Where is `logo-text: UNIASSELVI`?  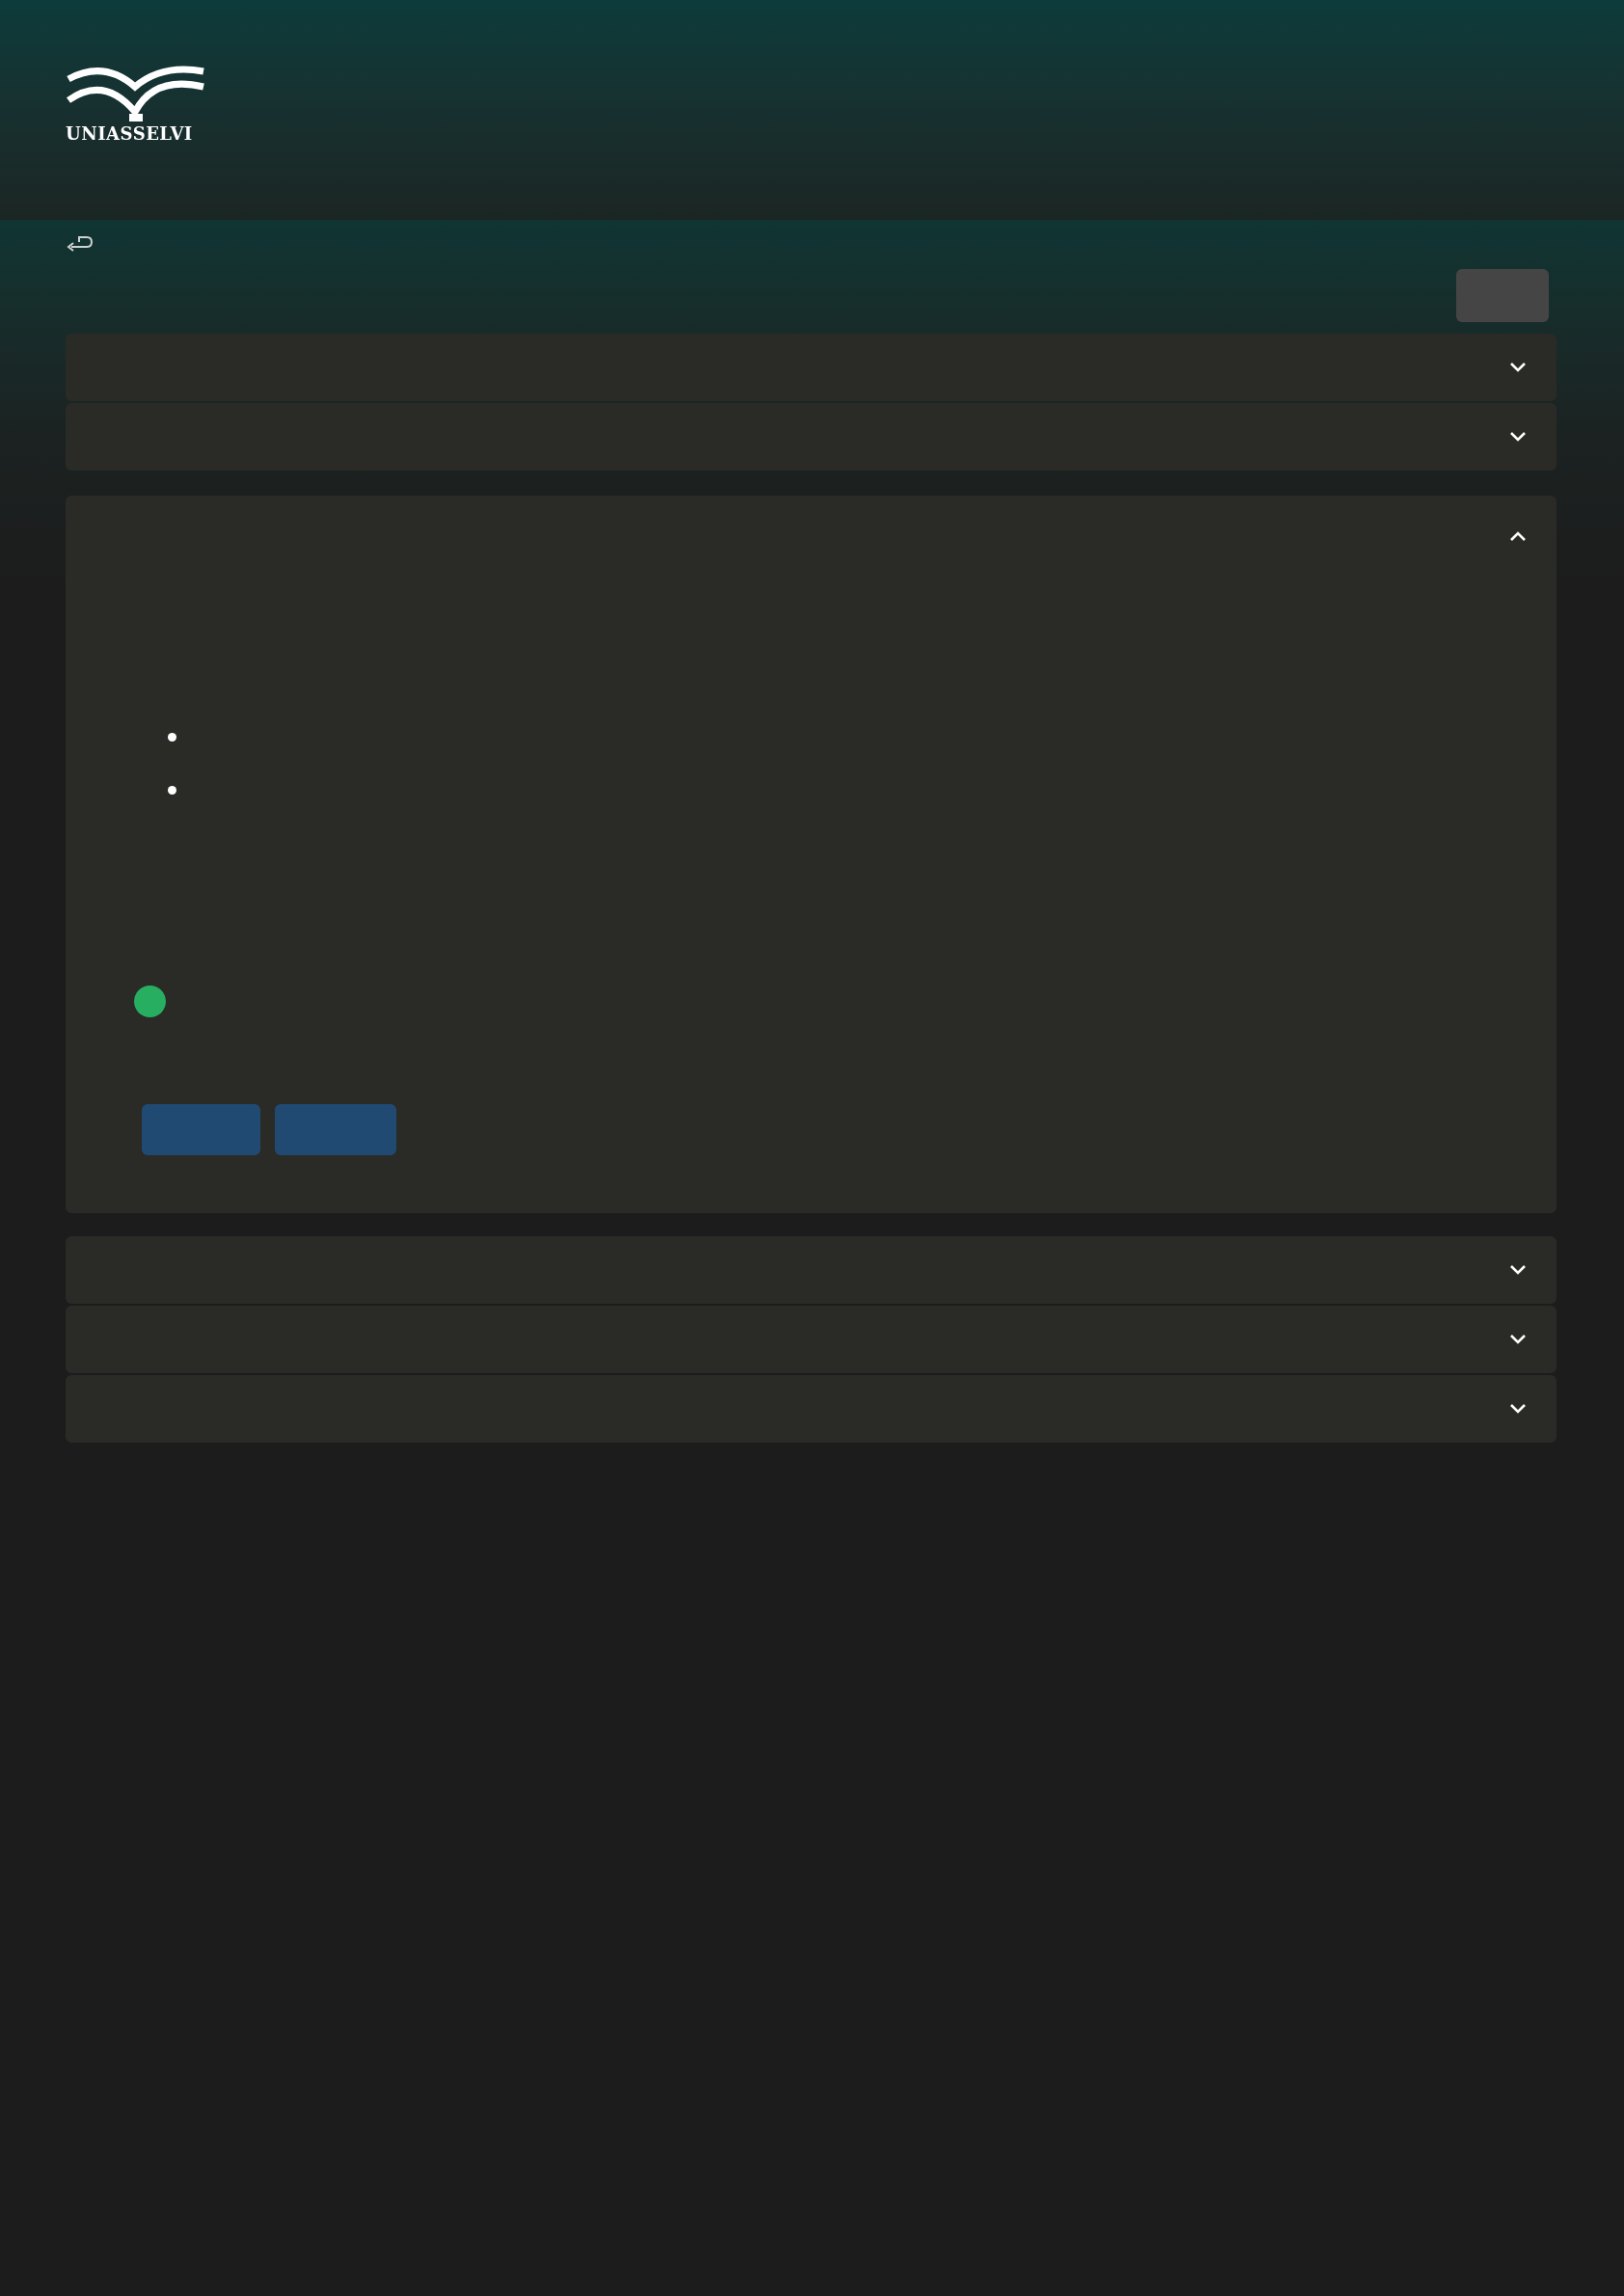 logo-text: UNIASSELVI is located at coordinates (129, 134).